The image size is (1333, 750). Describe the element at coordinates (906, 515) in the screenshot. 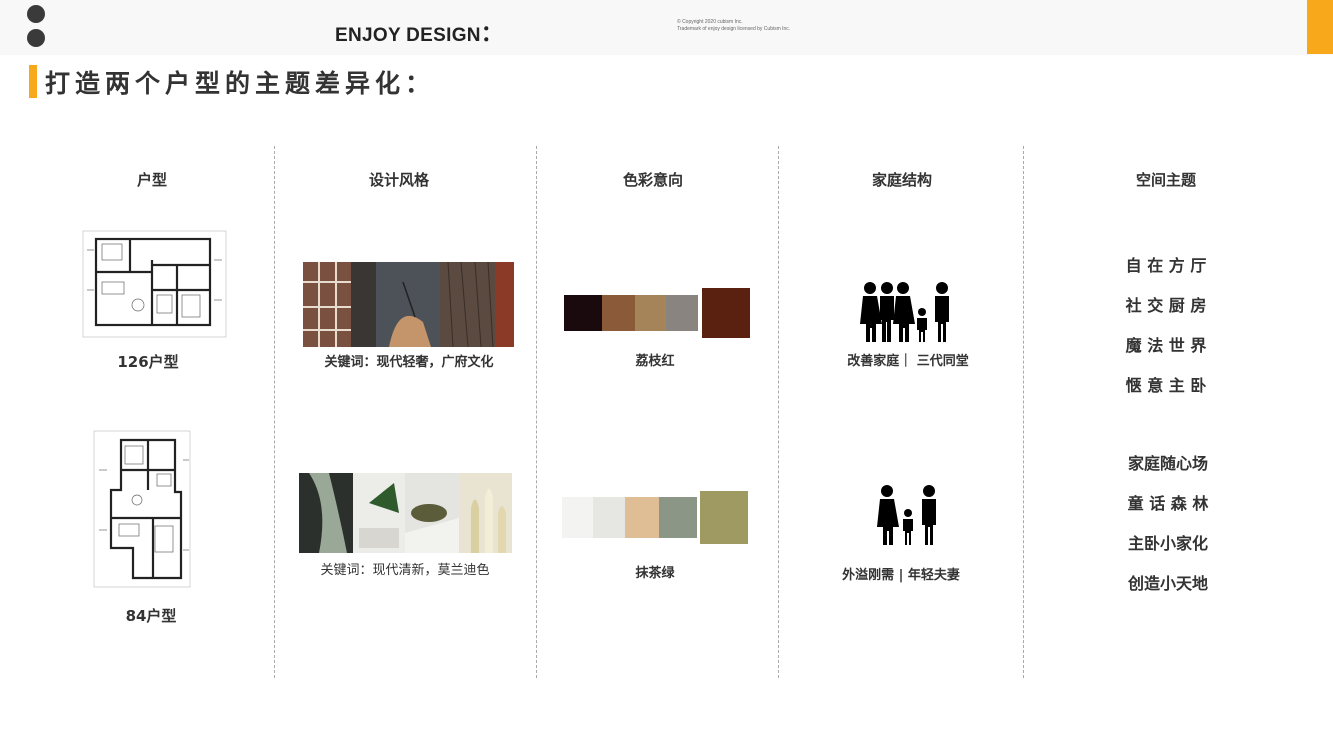

I see `young-couple-family-icon` at that location.